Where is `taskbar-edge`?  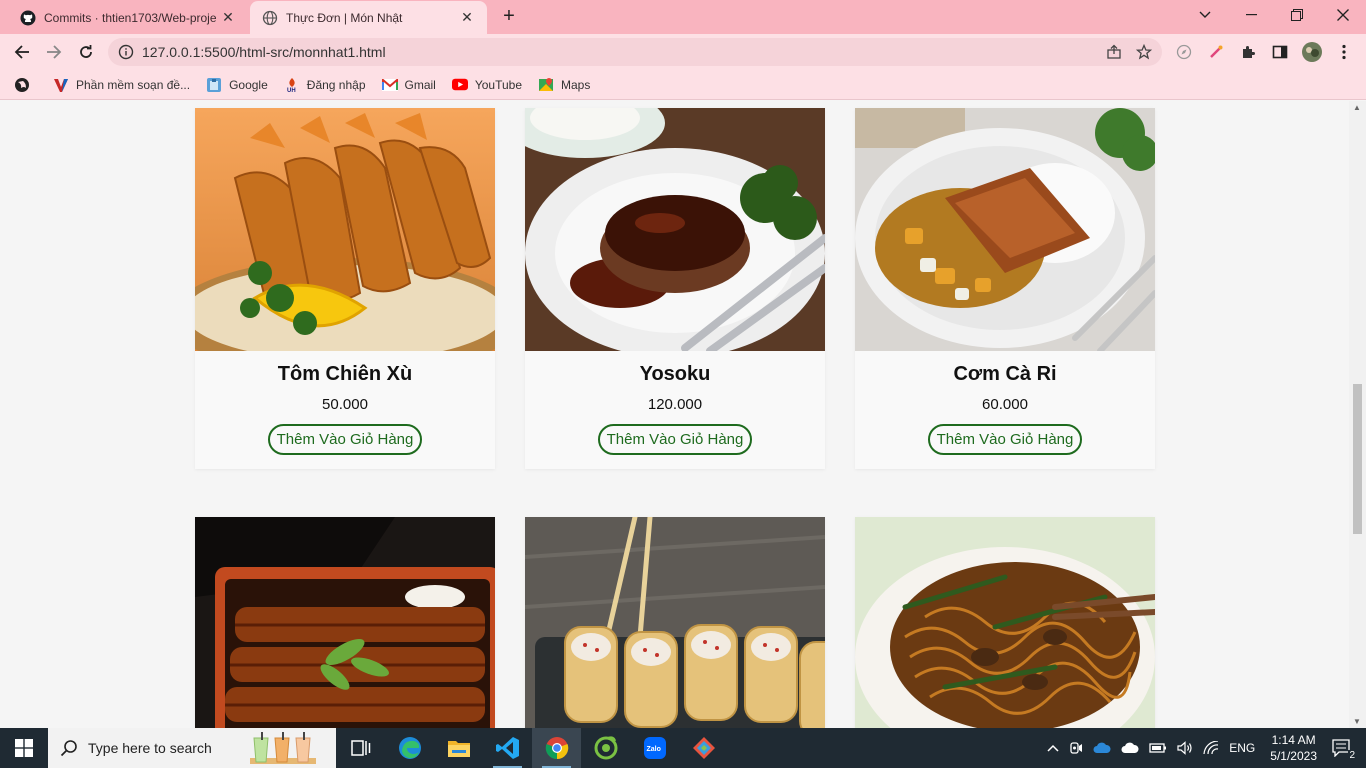
taskbar-edge is located at coordinates (409, 748).